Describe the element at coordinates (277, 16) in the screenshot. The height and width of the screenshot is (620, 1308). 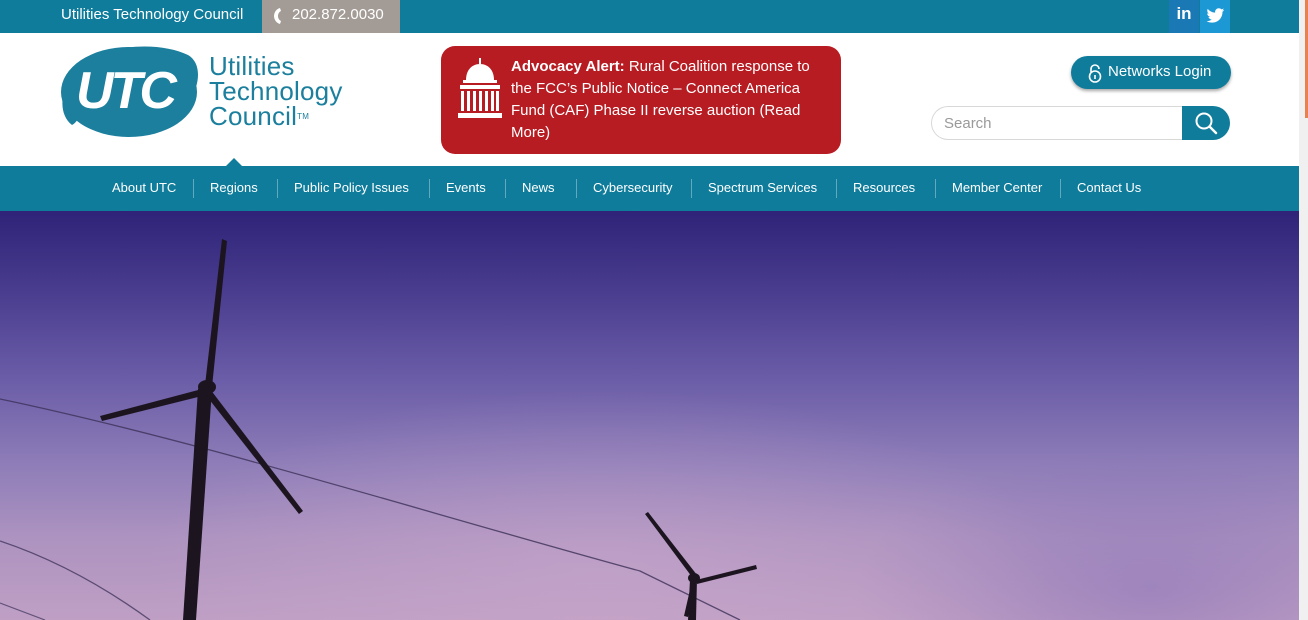
I see `phone-icon` at that location.